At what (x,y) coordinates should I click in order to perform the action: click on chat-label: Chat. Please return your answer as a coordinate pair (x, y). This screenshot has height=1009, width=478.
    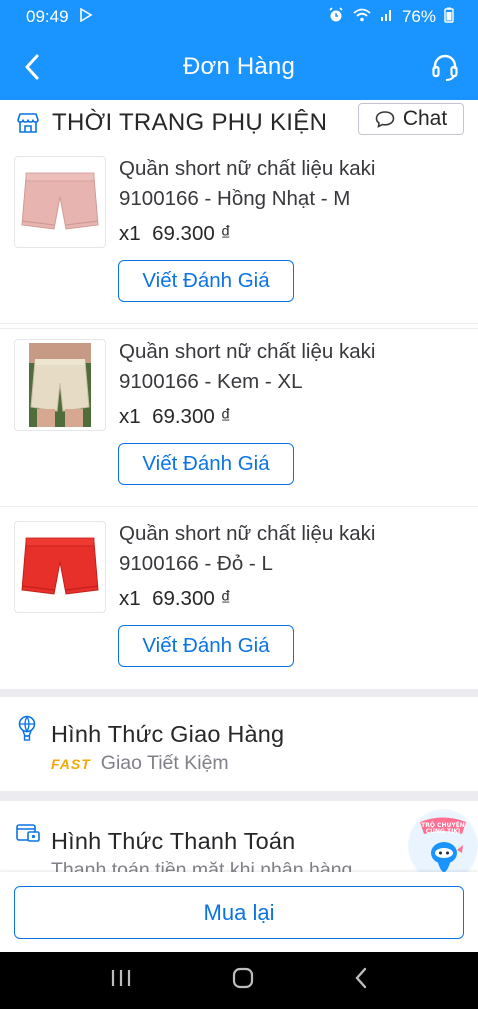
    Looking at the image, I should click on (425, 118).